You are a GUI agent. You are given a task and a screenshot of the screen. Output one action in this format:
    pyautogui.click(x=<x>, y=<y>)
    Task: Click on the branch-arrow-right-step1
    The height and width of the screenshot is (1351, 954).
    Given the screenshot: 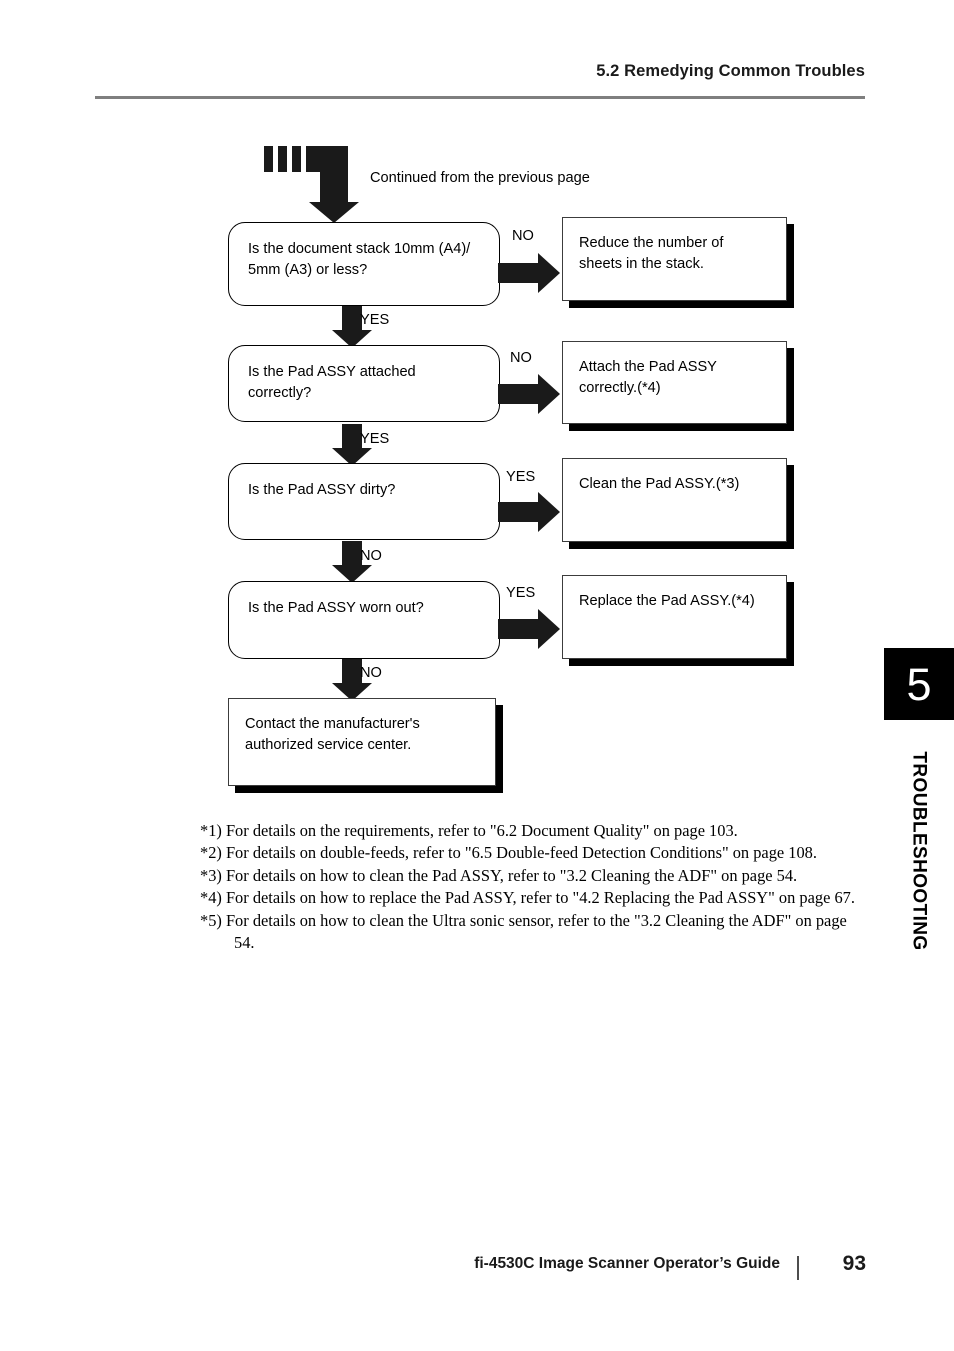 What is the action you would take?
    pyautogui.click(x=529, y=273)
    